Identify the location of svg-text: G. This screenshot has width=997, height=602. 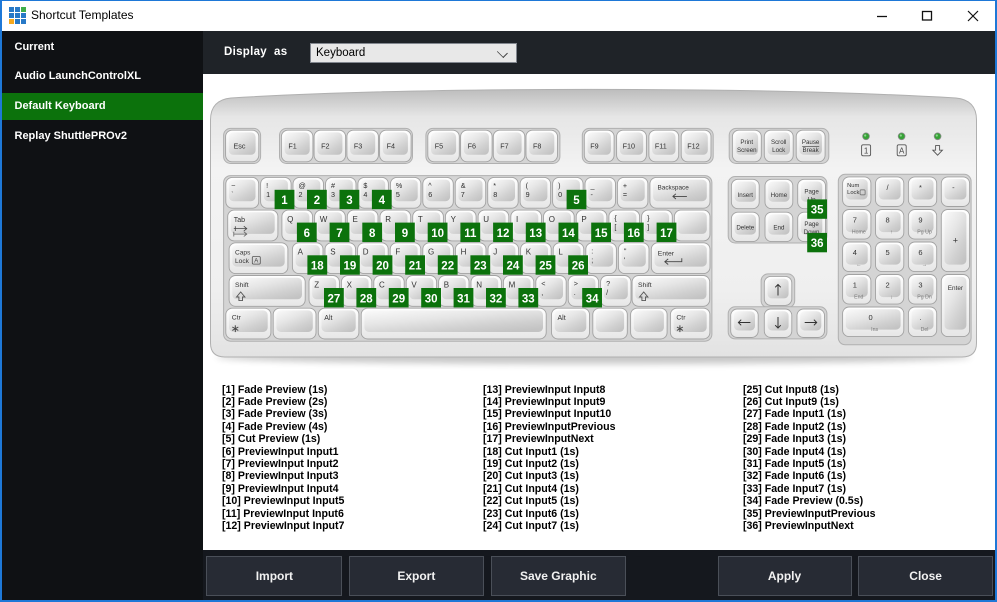
(431, 252).